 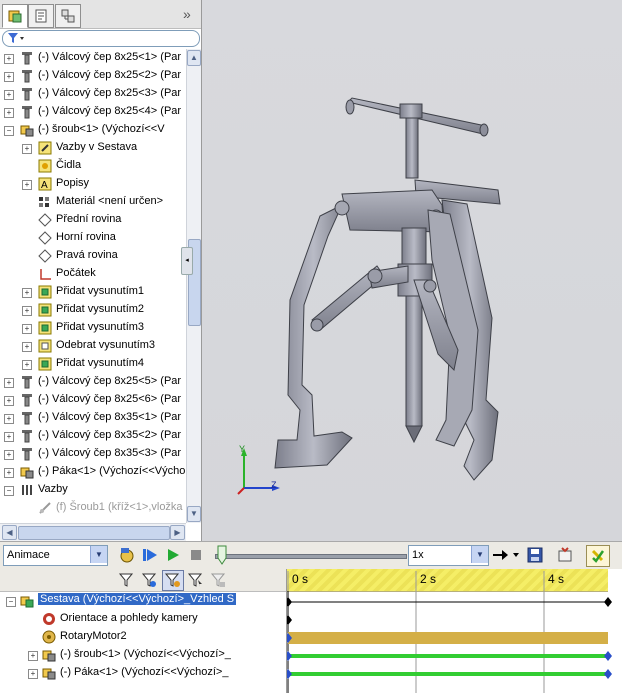 What do you see at coordinates (127, 555) in the screenshot?
I see `calculate-icon` at bounding box center [127, 555].